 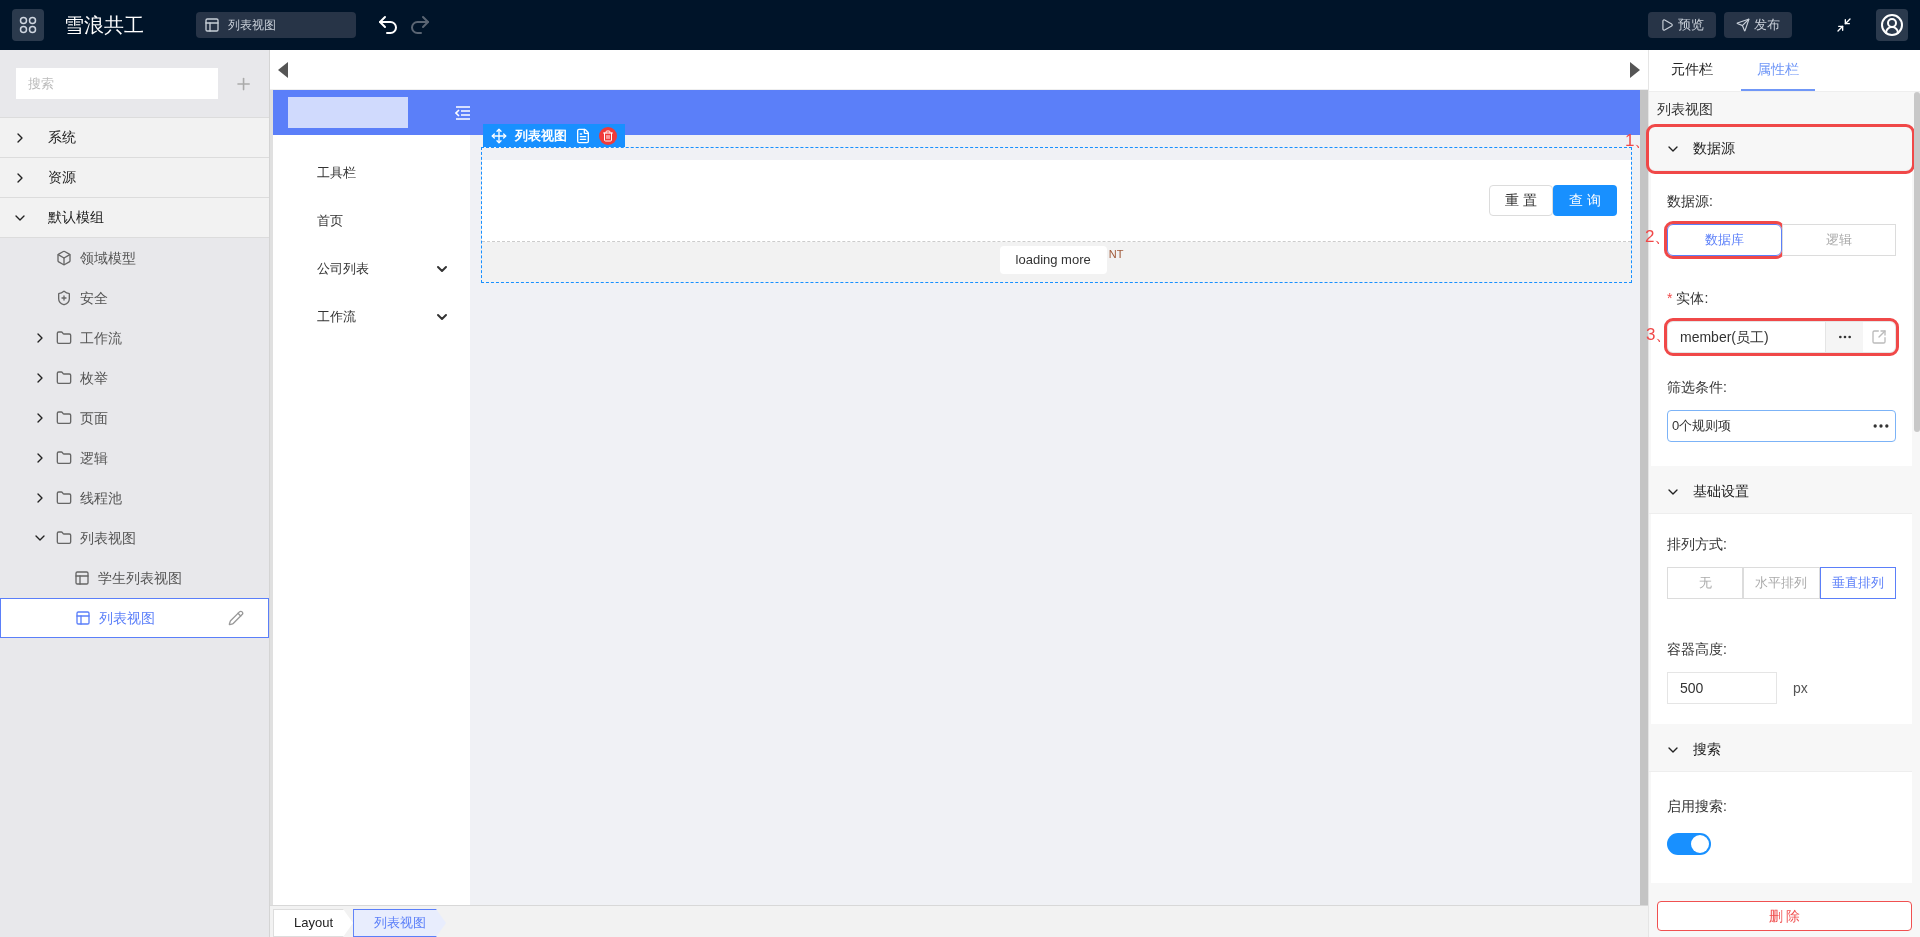 What do you see at coordinates (1721, 491) in the screenshot?
I see `section-title: 基础设置` at bounding box center [1721, 491].